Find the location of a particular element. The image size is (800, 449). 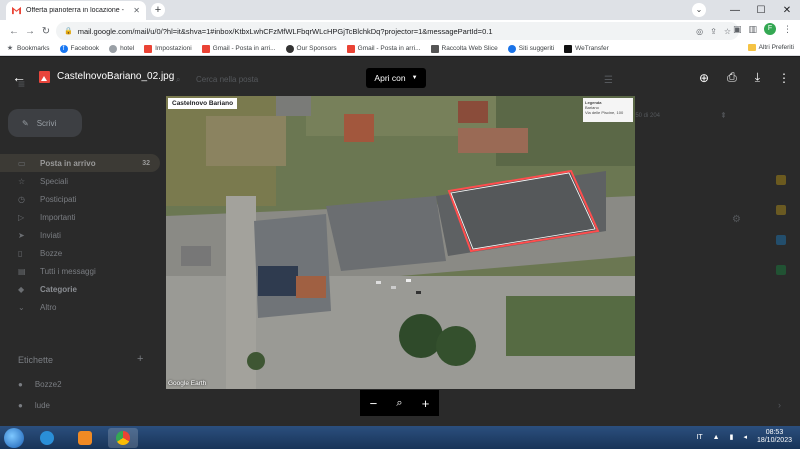

bookmark-item: Our Sponsors is located at coordinates (311, 48).